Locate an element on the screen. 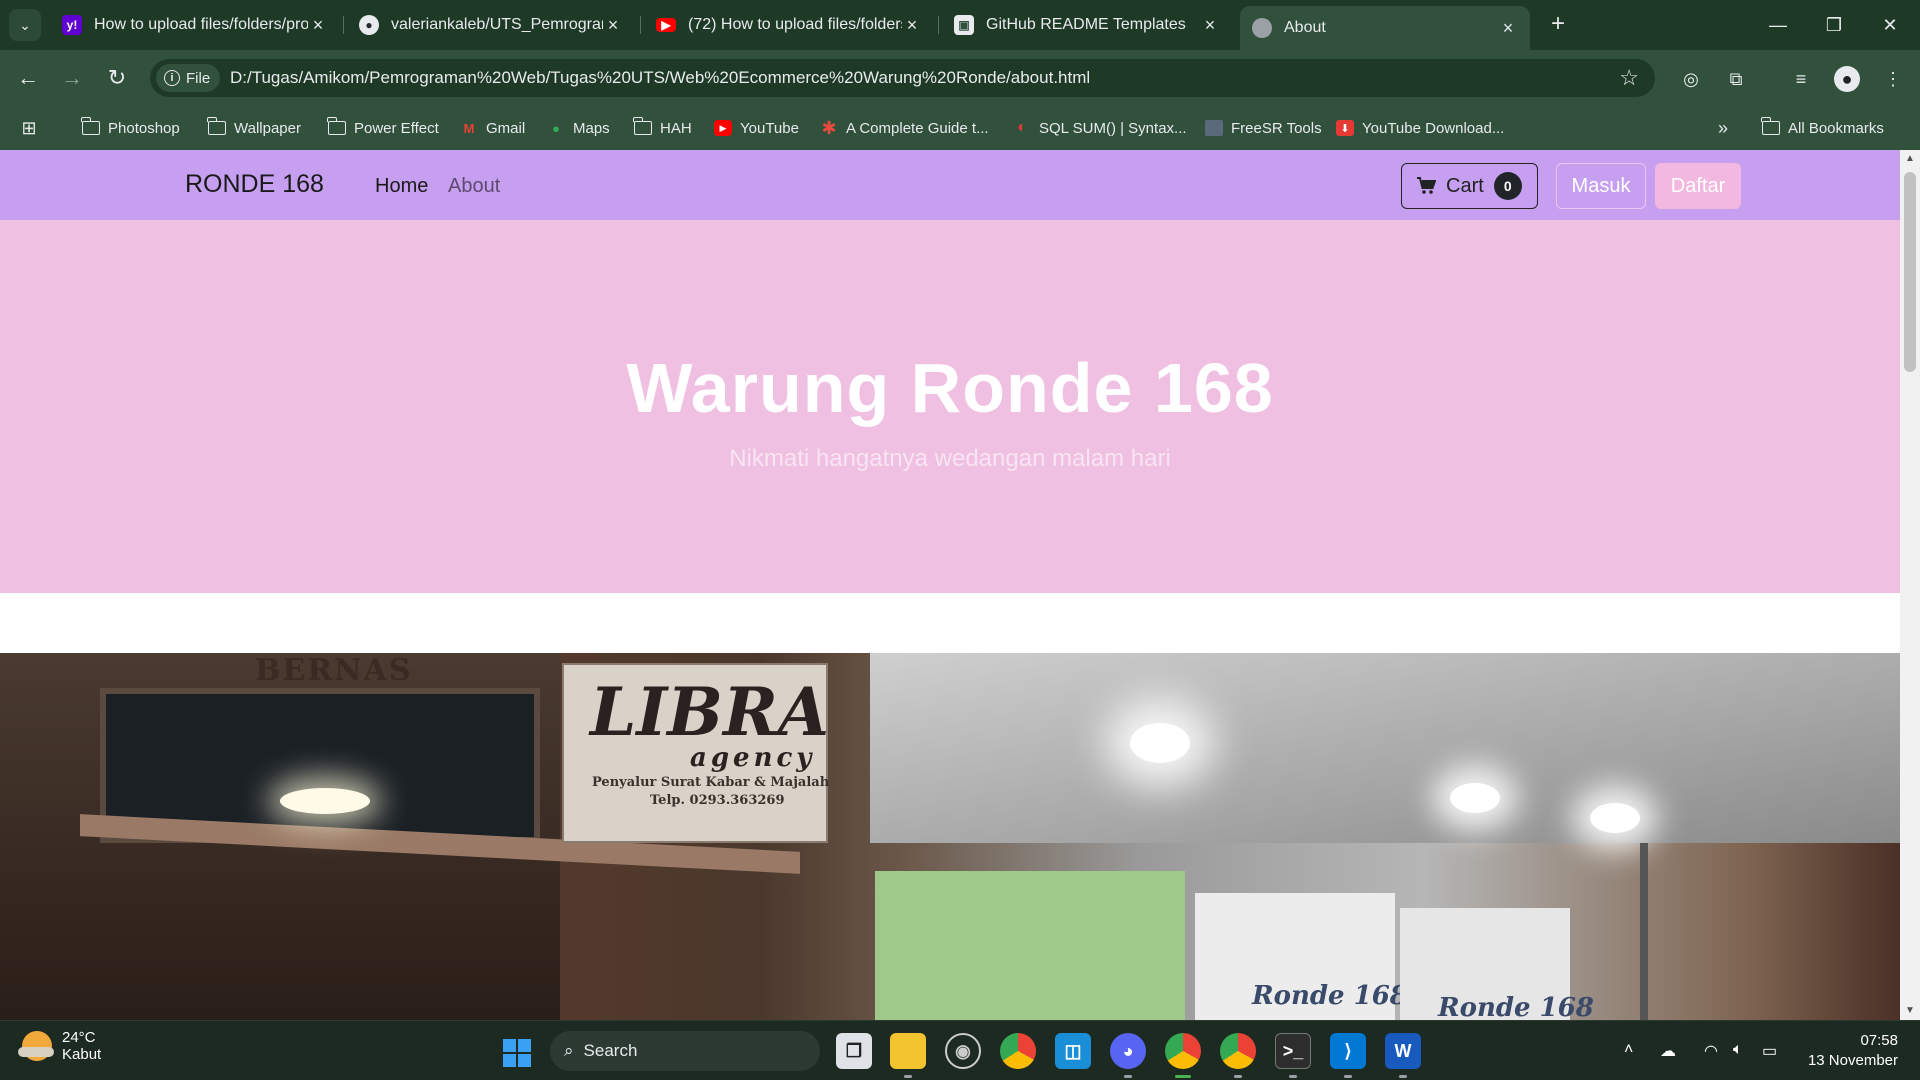 The height and width of the screenshot is (1080, 1920). cart-label: Cart is located at coordinates (1465, 185).